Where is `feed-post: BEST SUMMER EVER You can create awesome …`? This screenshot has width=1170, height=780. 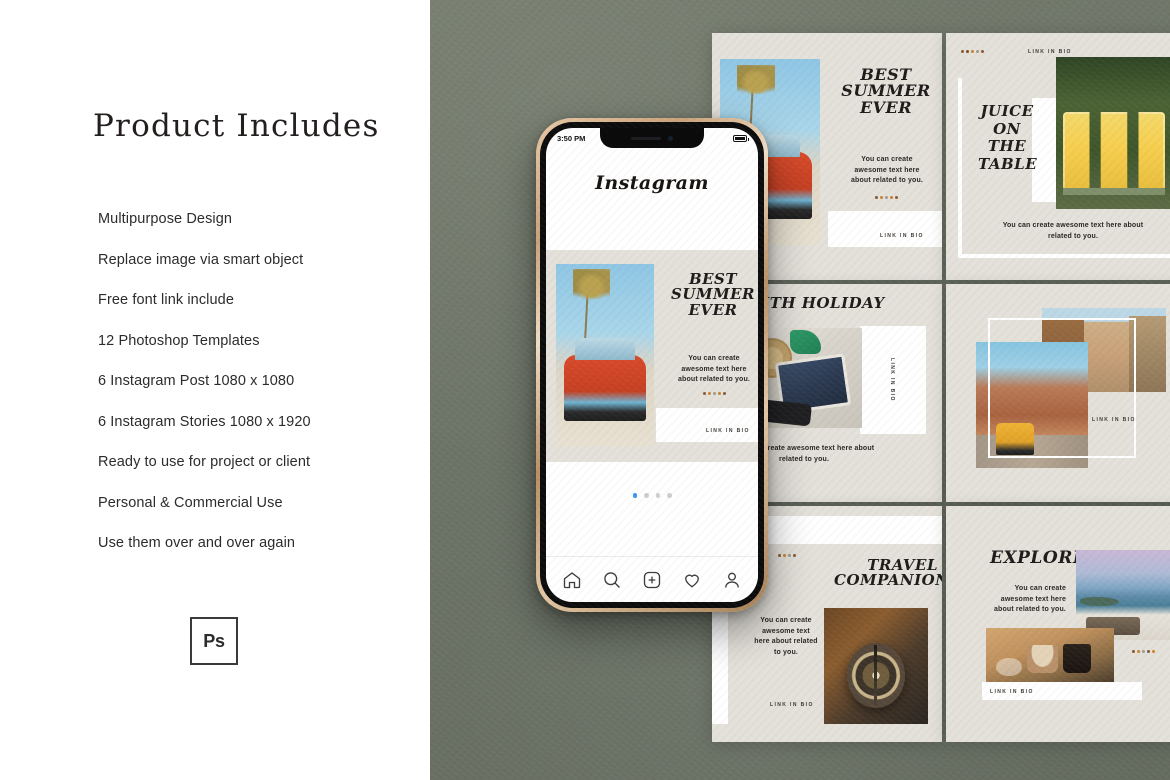
feed-post: BEST SUMMER EVER You can create awesome … is located at coordinates (652, 356).